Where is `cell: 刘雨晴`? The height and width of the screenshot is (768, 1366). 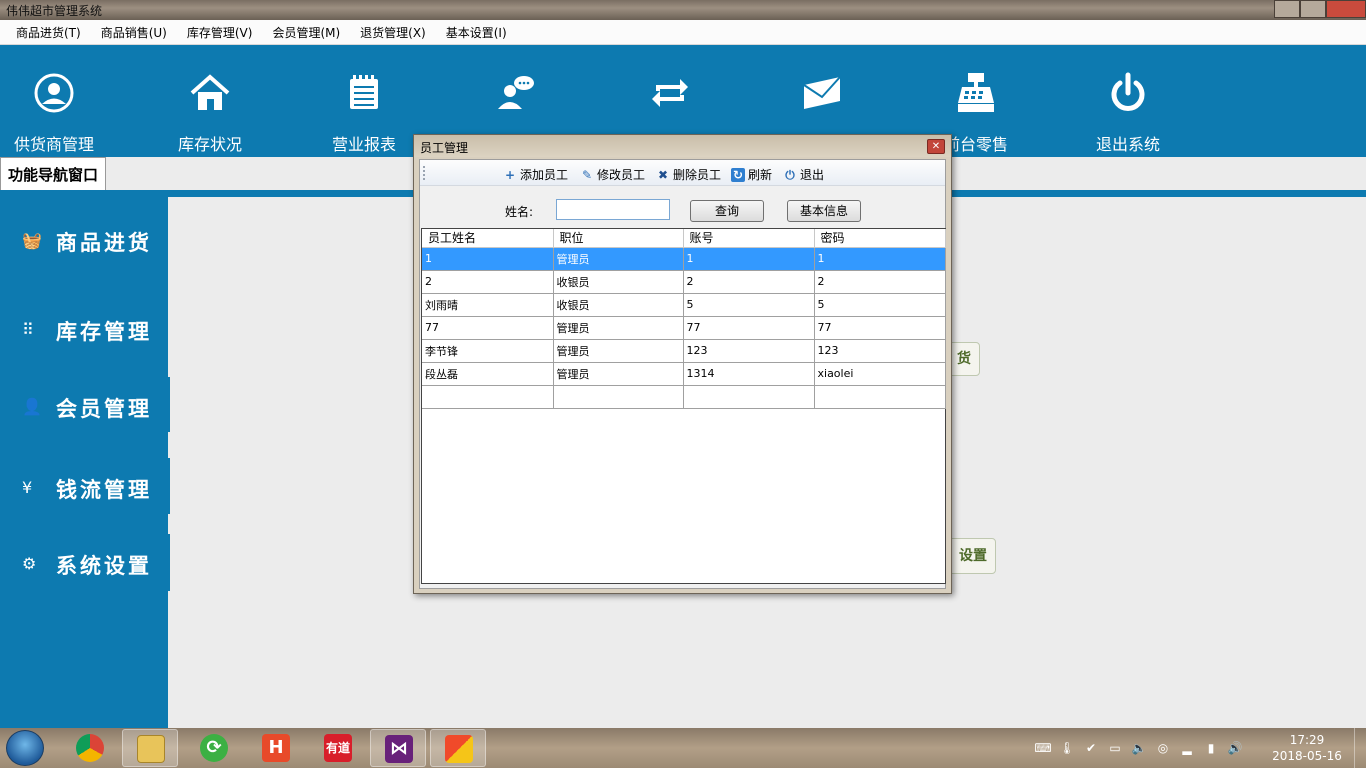 cell: 刘雨晴 is located at coordinates (488, 305).